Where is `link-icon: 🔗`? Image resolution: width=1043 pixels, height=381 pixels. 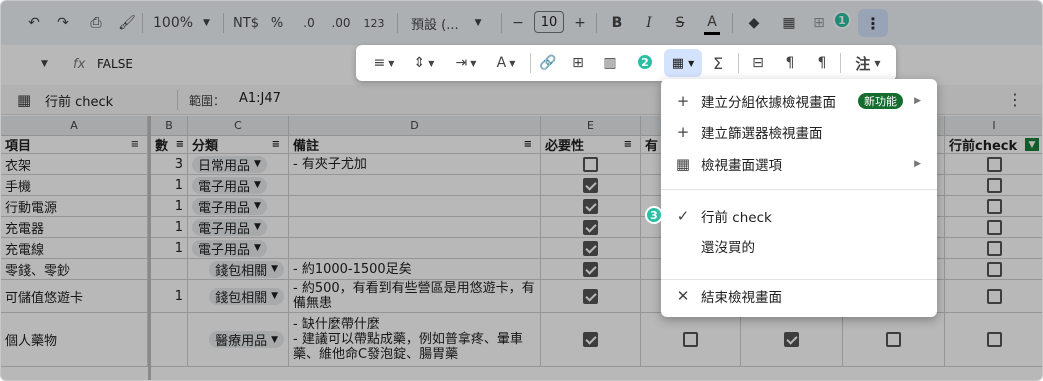 link-icon: 🔗 is located at coordinates (548, 63).